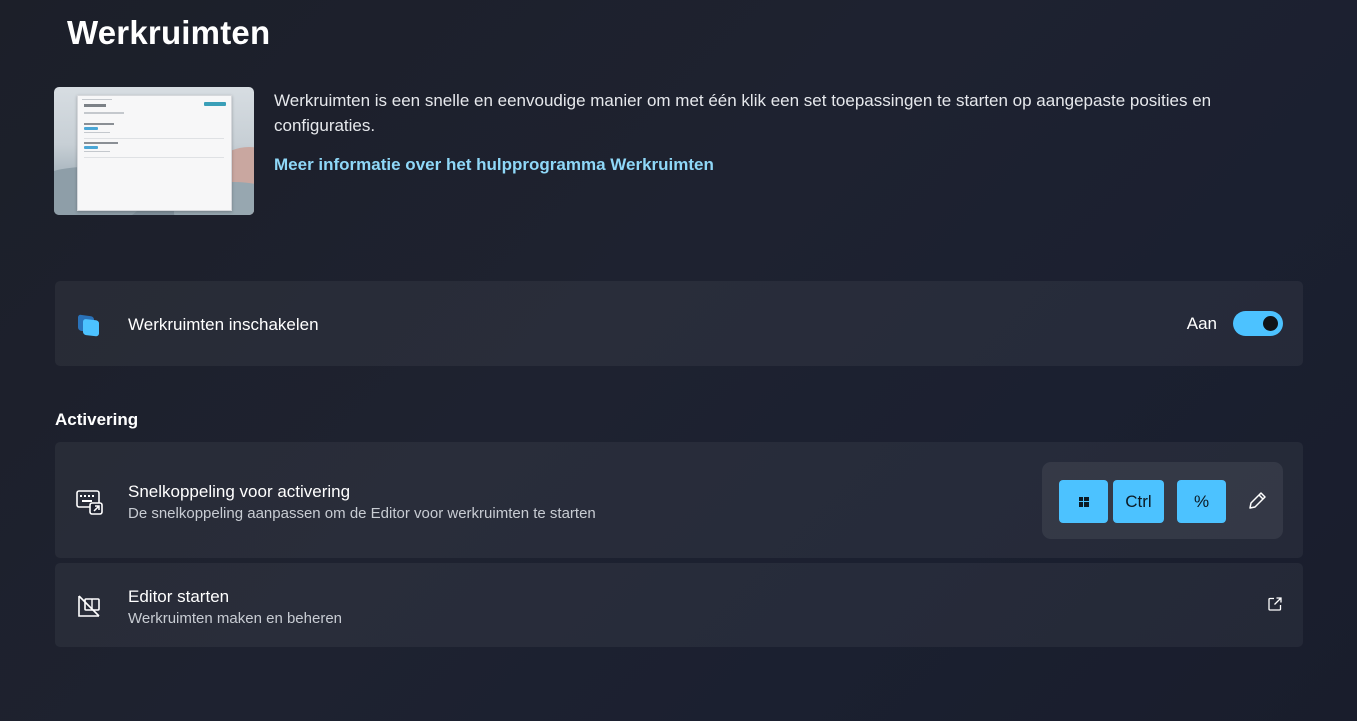 The height and width of the screenshot is (721, 1357). Describe the element at coordinates (169, 32) in the screenshot. I see `page-title: Werkruimten` at that location.